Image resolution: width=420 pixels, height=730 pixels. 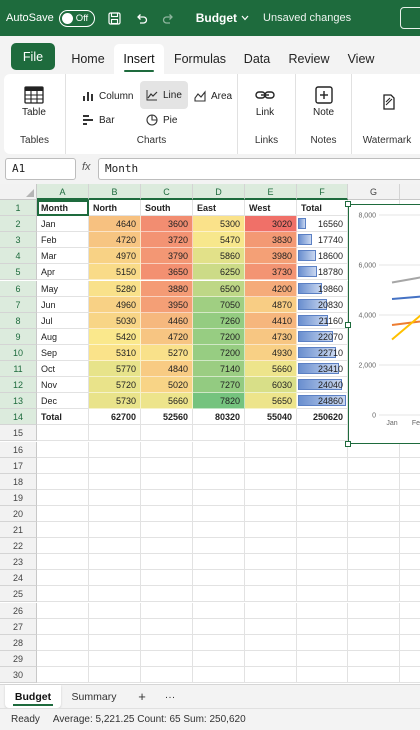 What do you see at coordinates (322, 642) in the screenshot?
I see `cell-f28` at bounding box center [322, 642].